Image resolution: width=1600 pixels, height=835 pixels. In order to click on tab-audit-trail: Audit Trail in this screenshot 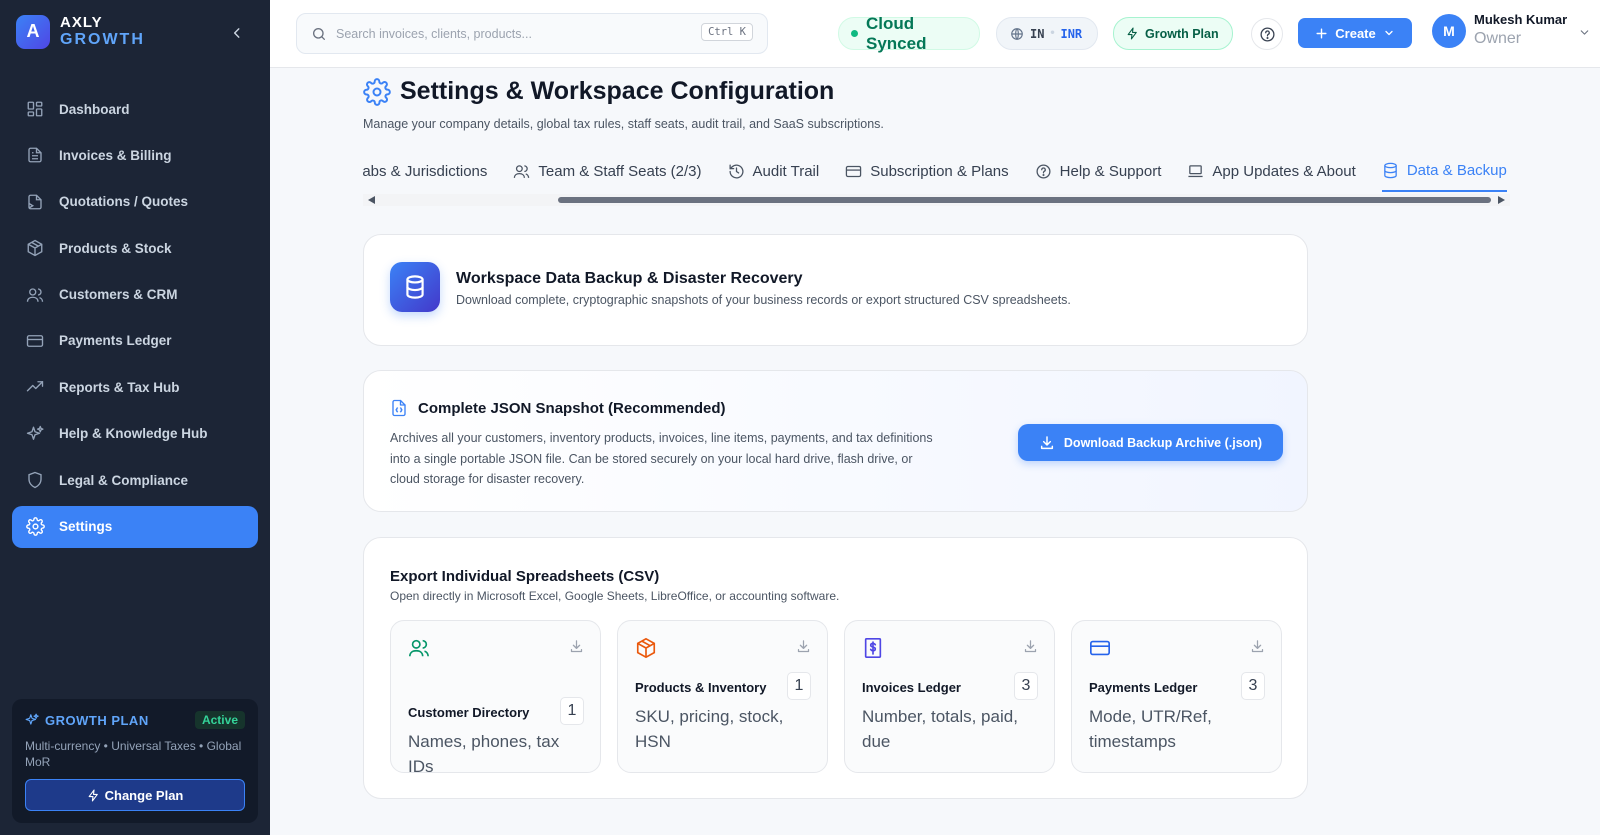, I will do `click(773, 171)`.